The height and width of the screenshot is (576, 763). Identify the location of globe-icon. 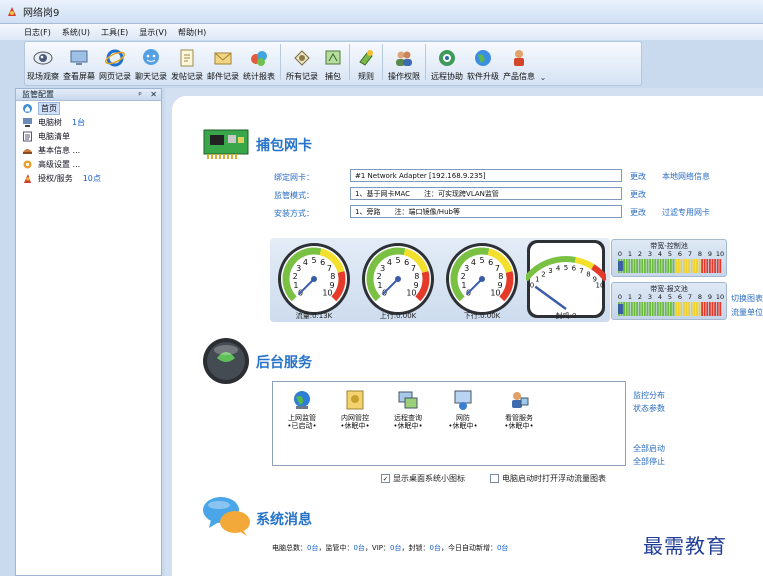
(483, 58).